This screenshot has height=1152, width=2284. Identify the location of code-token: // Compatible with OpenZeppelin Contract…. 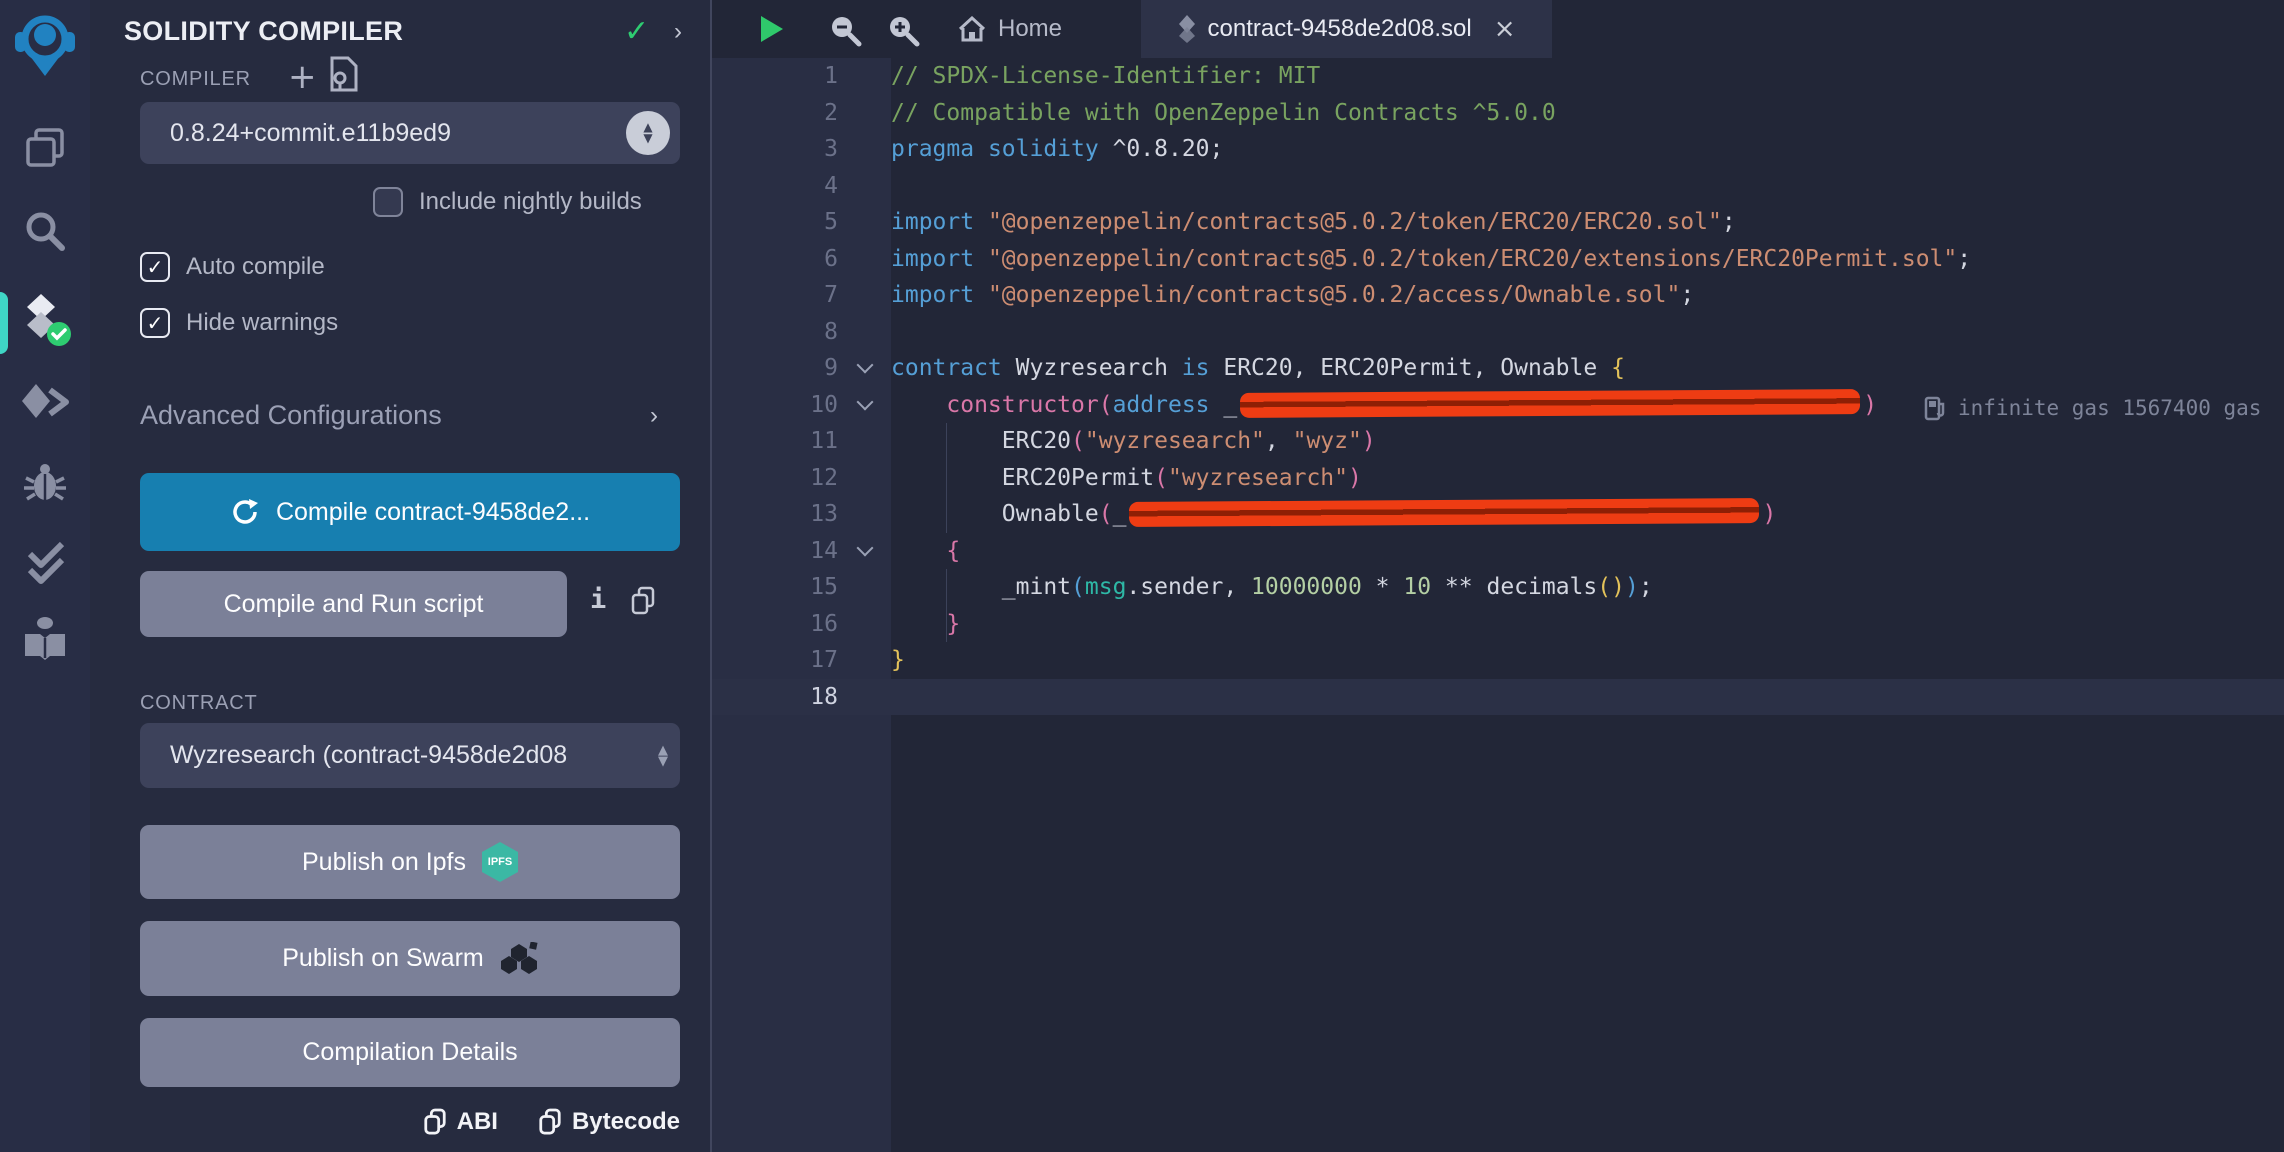
(1223, 112).